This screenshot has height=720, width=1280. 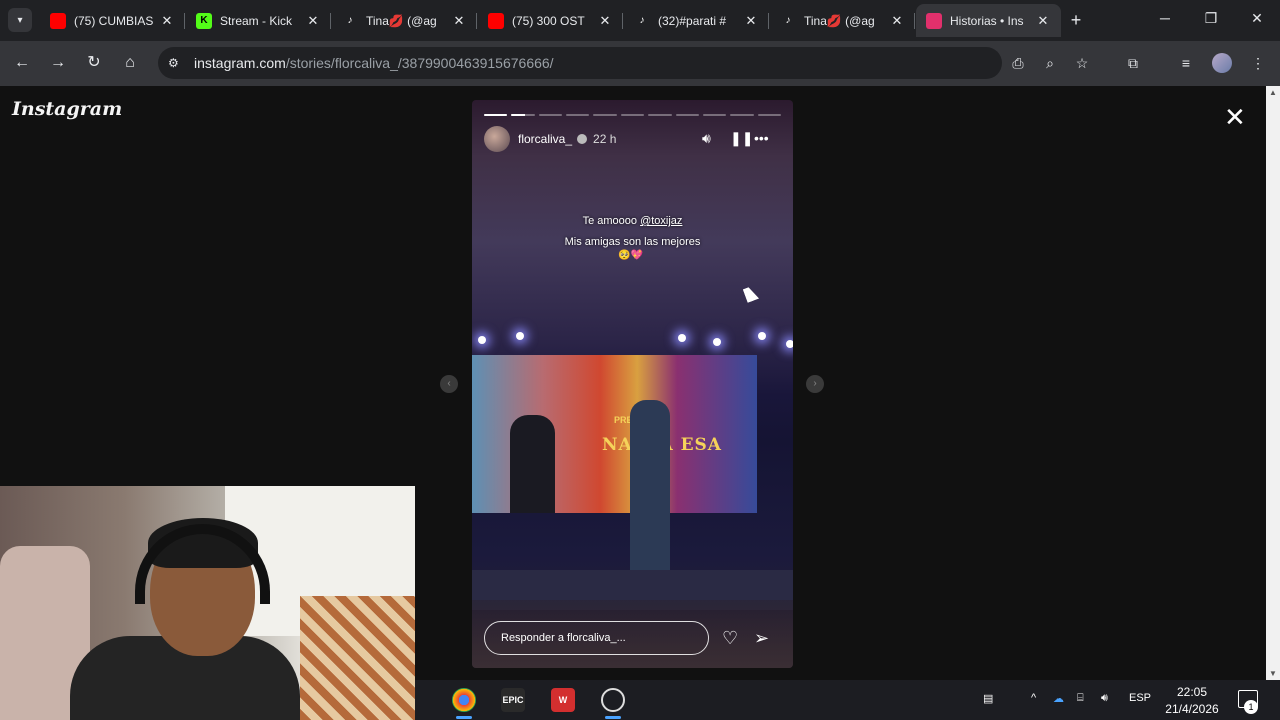 I want to click on network-icon: ⌸, so click(x=1080, y=698).